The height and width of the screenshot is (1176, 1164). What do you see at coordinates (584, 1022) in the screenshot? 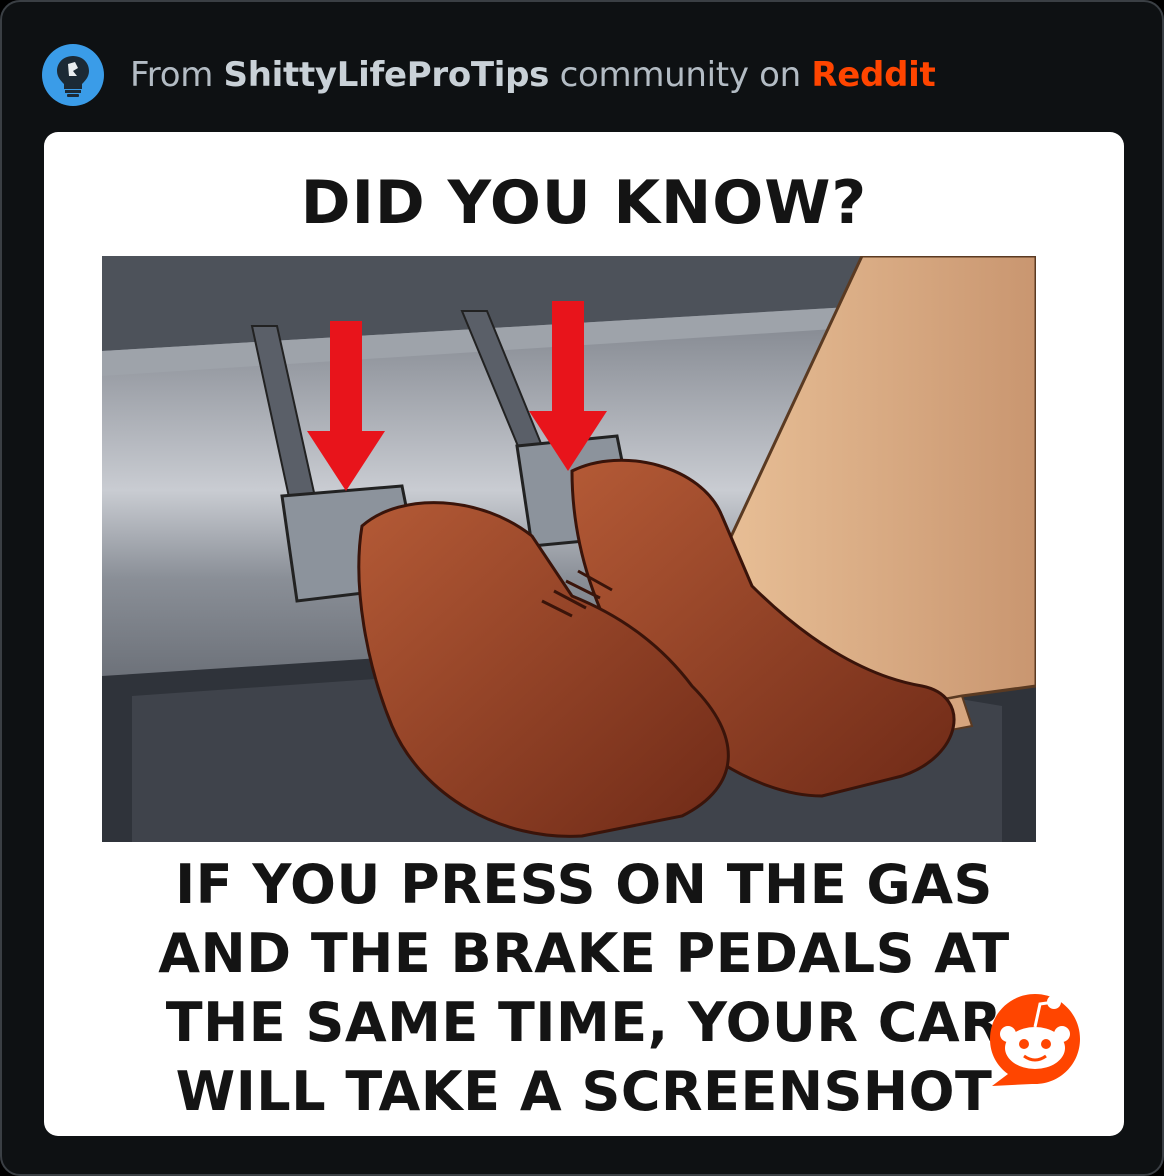
I see `caption-line: THE SAME TIME, YOUR CAR` at bounding box center [584, 1022].